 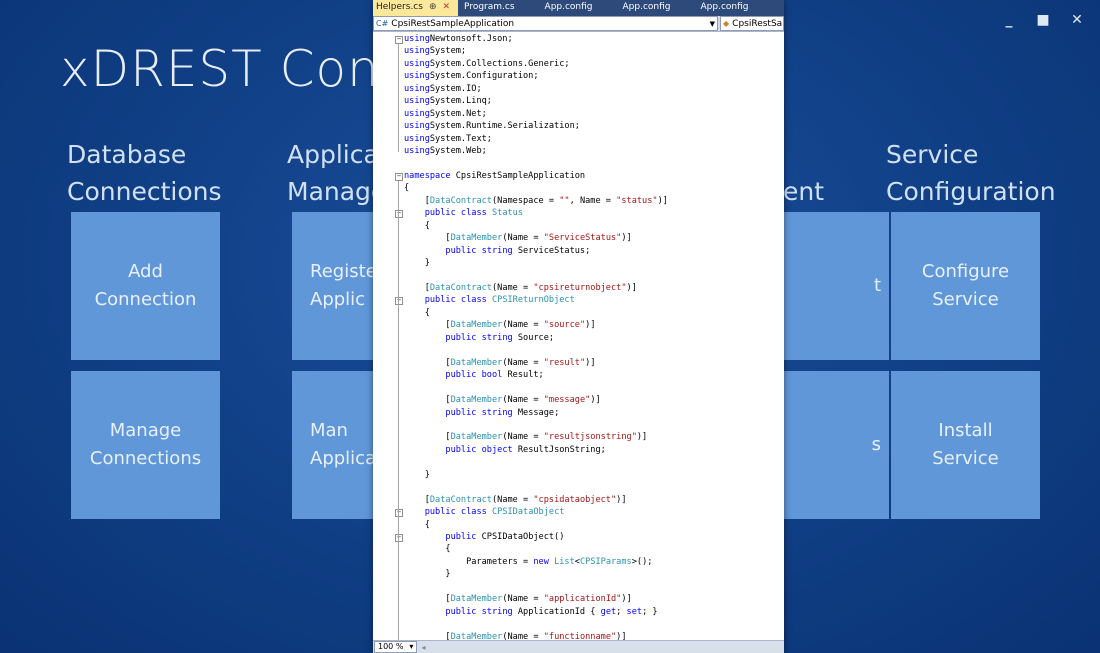 I want to click on code-token: ServiceStatus;, so click(x=551, y=250).